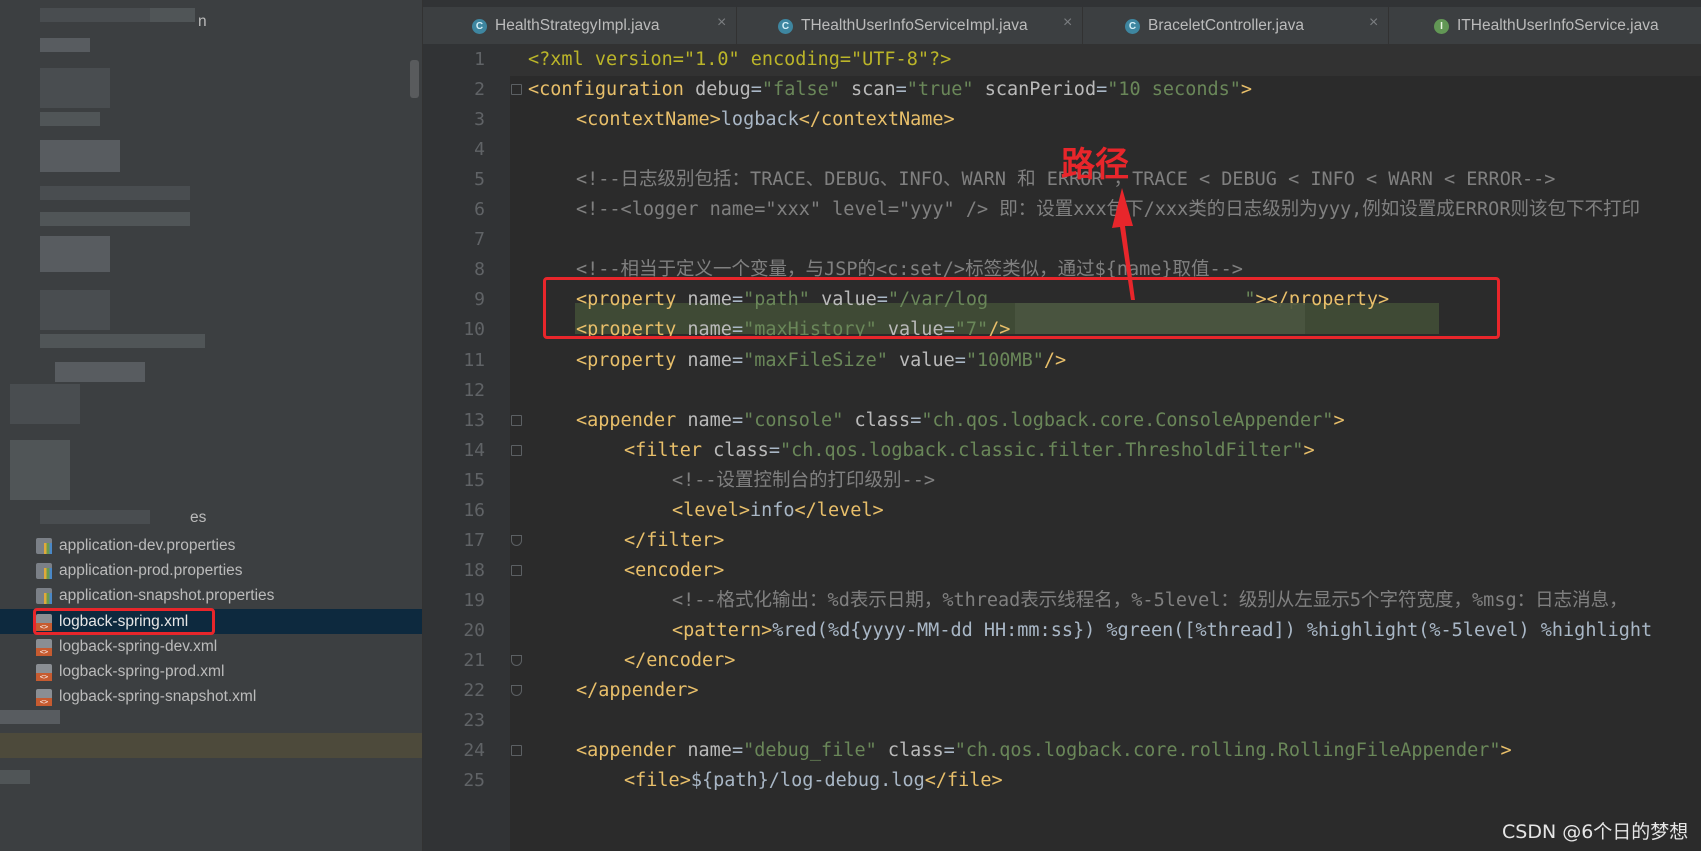 This screenshot has height=851, width=1701. Describe the element at coordinates (1595, 832) in the screenshot. I see `watermark: CSDN @6个日的梦想` at that location.